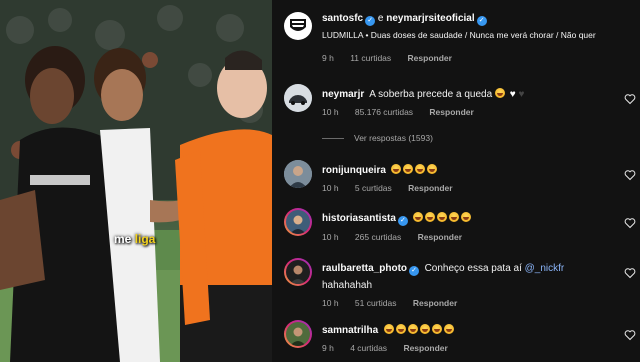 This screenshot has height=362, width=640. What do you see at coordinates (380, 18) in the screenshot?
I see `post-connector: e` at bounding box center [380, 18].